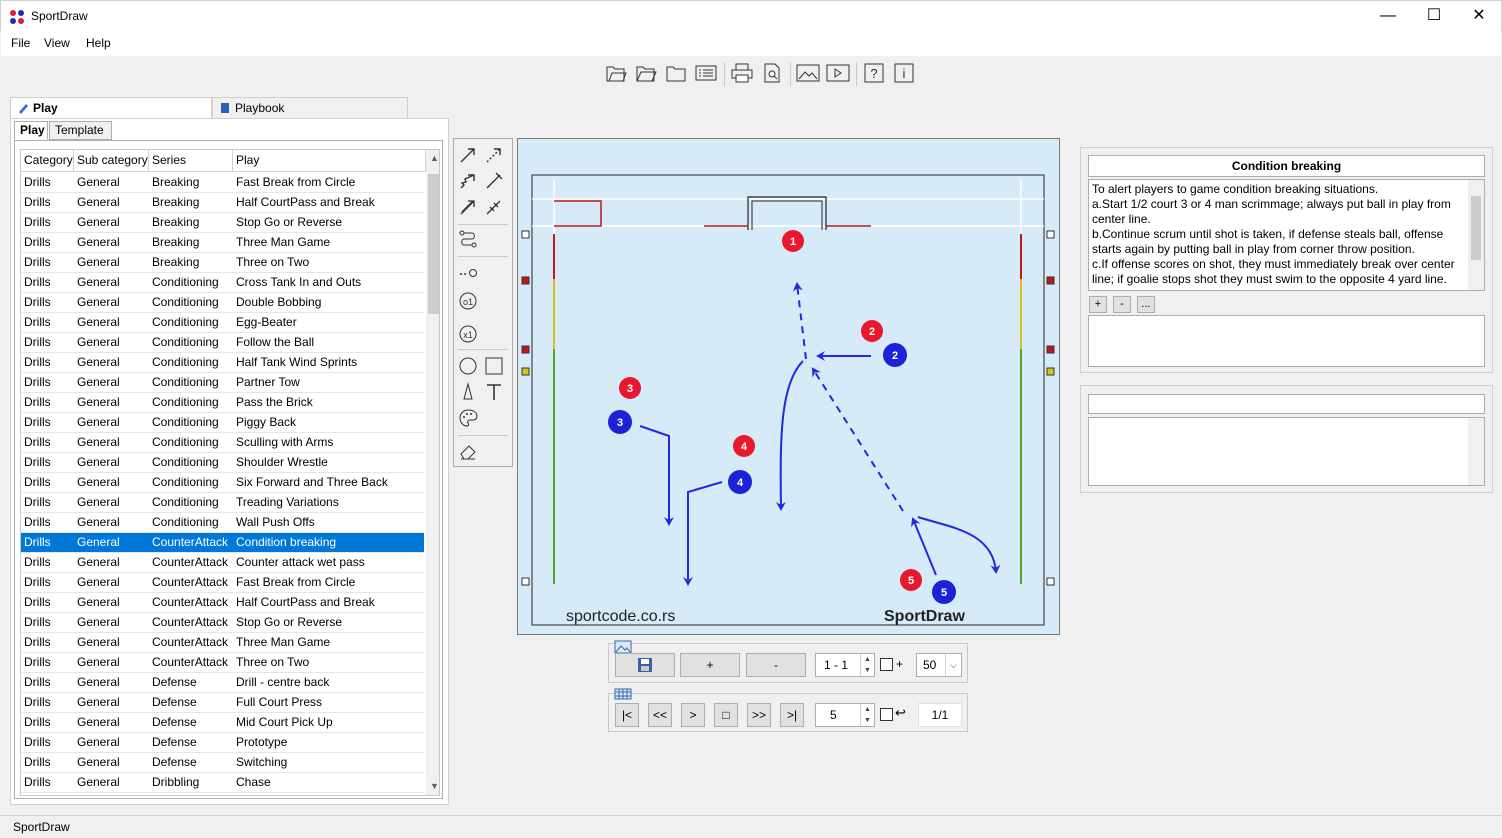 This screenshot has width=1502, height=838. Describe the element at coordinates (1479, 16) in the screenshot. I see `close-button: ✕` at that location.